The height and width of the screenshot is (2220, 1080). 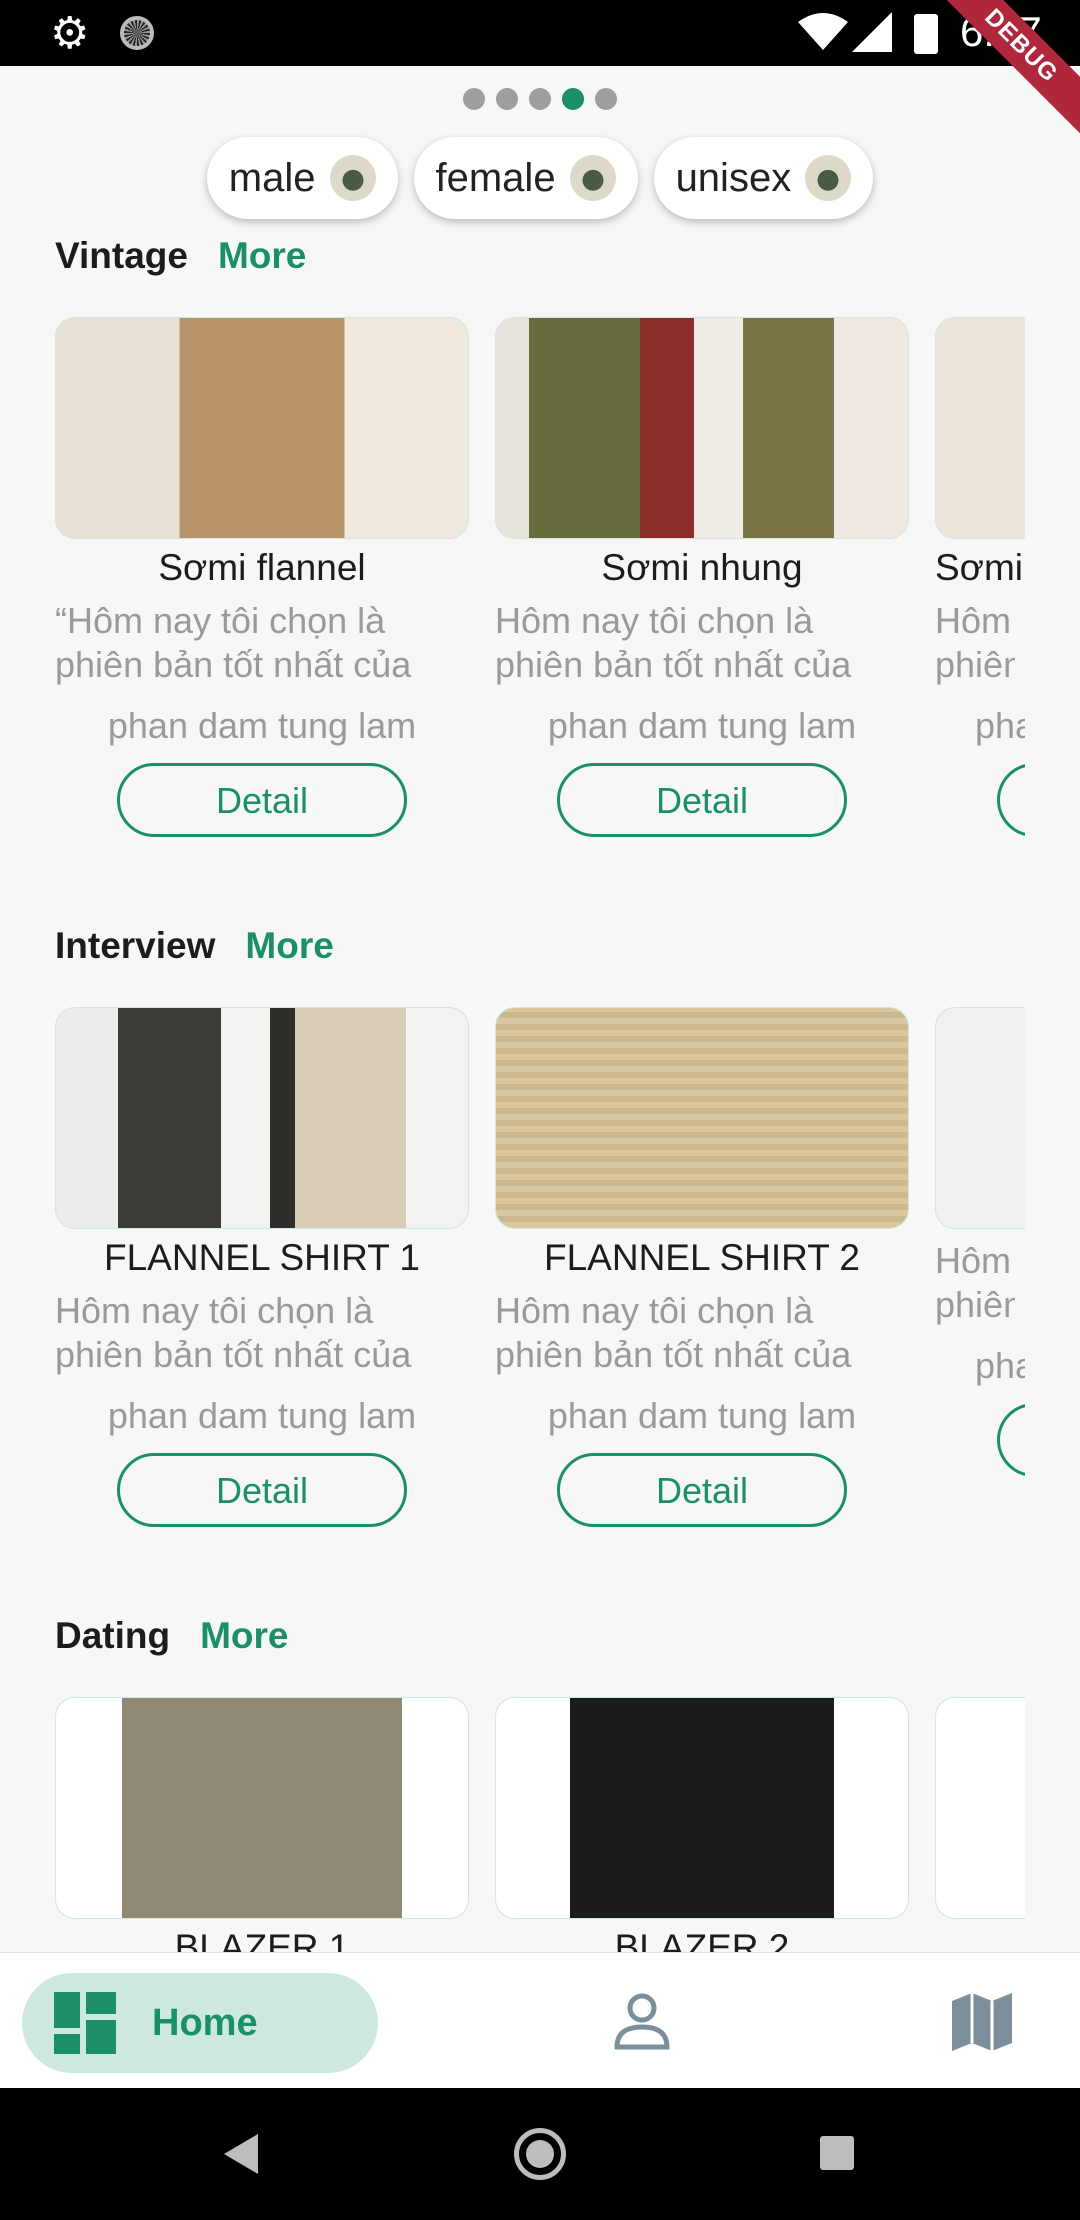 I want to click on carousel-indicator, so click(x=540, y=99).